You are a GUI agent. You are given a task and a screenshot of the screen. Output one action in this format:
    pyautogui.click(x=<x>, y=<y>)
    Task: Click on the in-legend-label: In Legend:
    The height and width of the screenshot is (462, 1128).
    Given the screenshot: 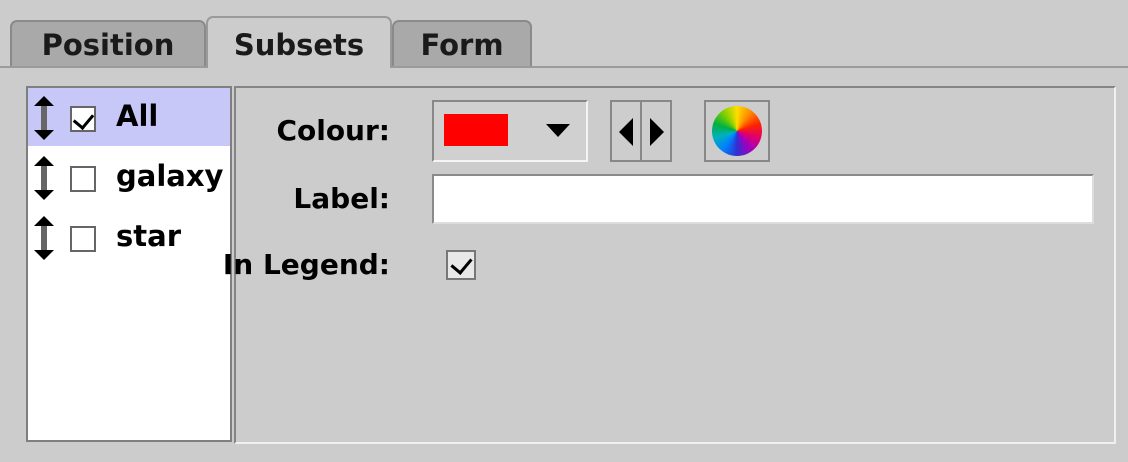 What is the action you would take?
    pyautogui.click(x=306, y=264)
    